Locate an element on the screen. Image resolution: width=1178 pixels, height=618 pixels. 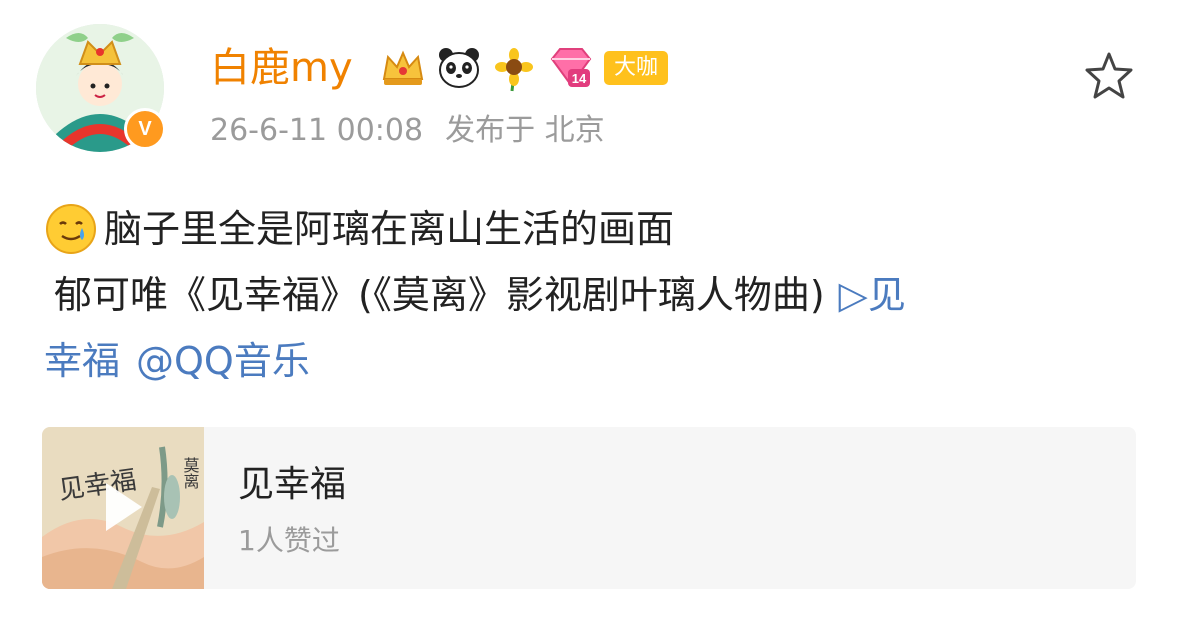
post-line-3: 幸福 @QQ音乐 is located at coordinates (589, 361).